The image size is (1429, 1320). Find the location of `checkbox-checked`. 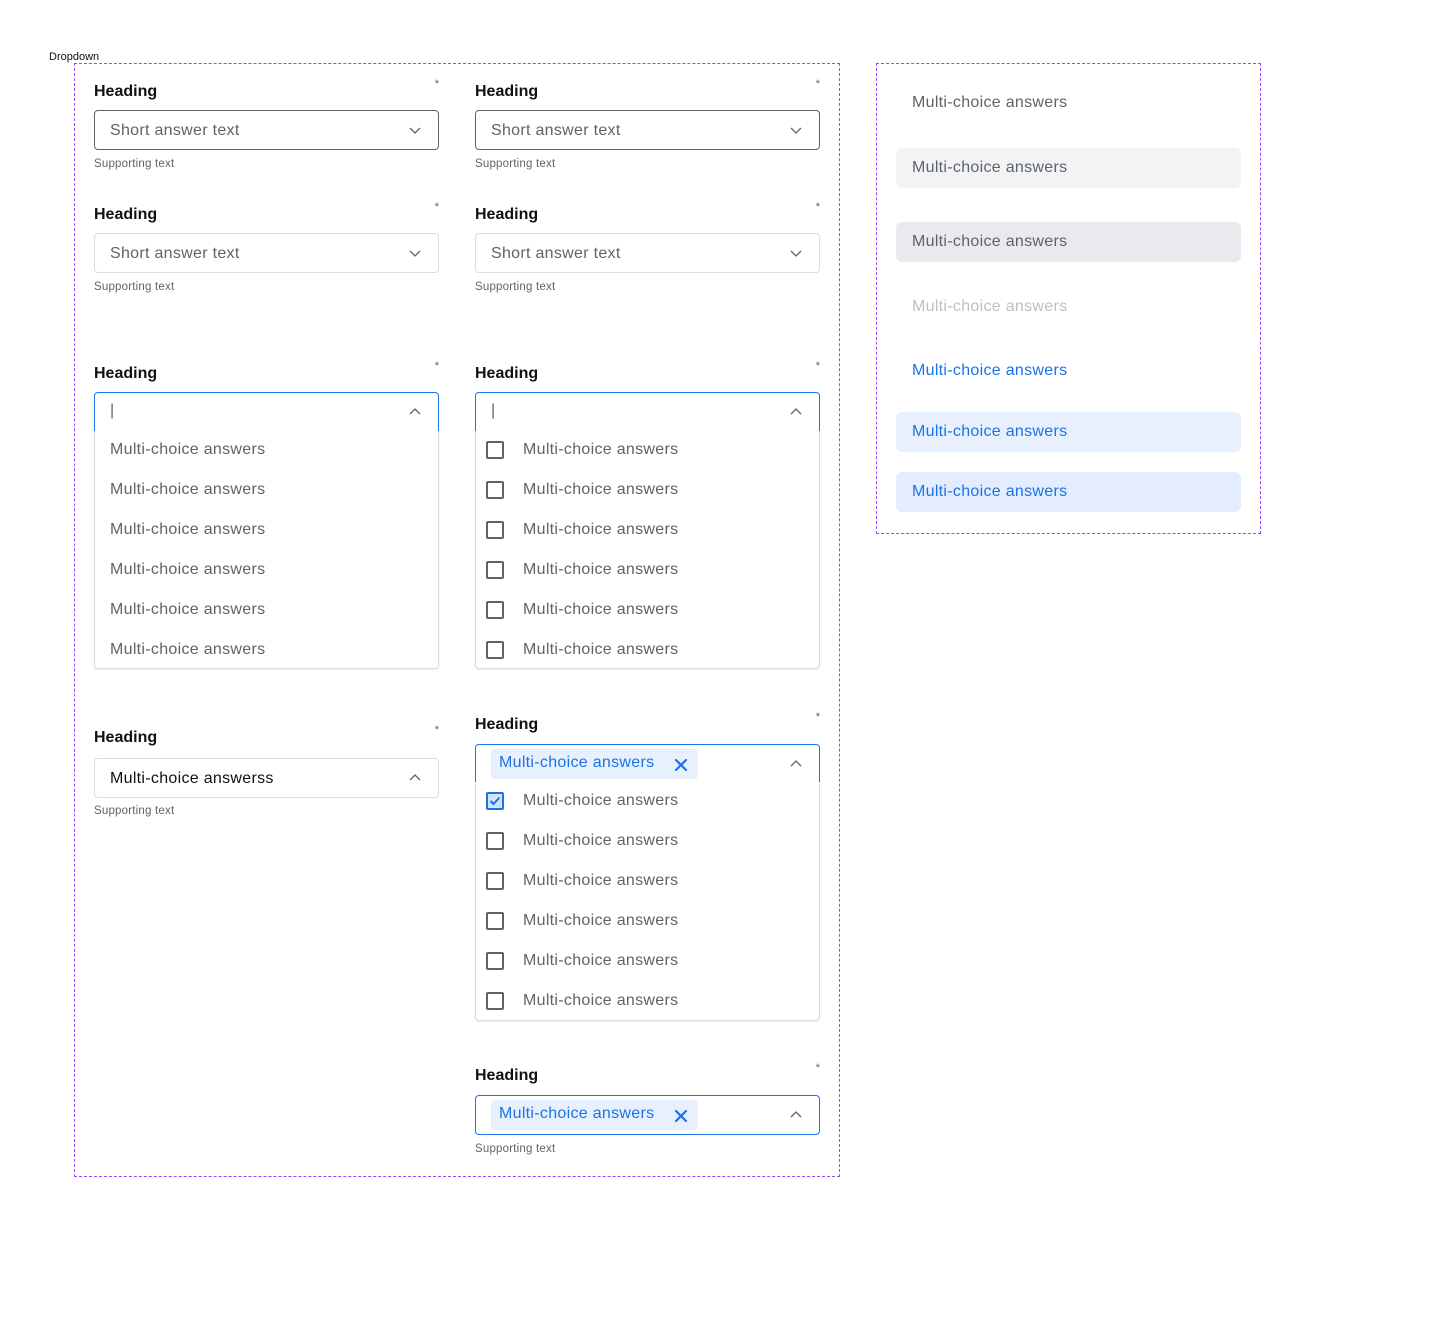

checkbox-checked is located at coordinates (495, 801).